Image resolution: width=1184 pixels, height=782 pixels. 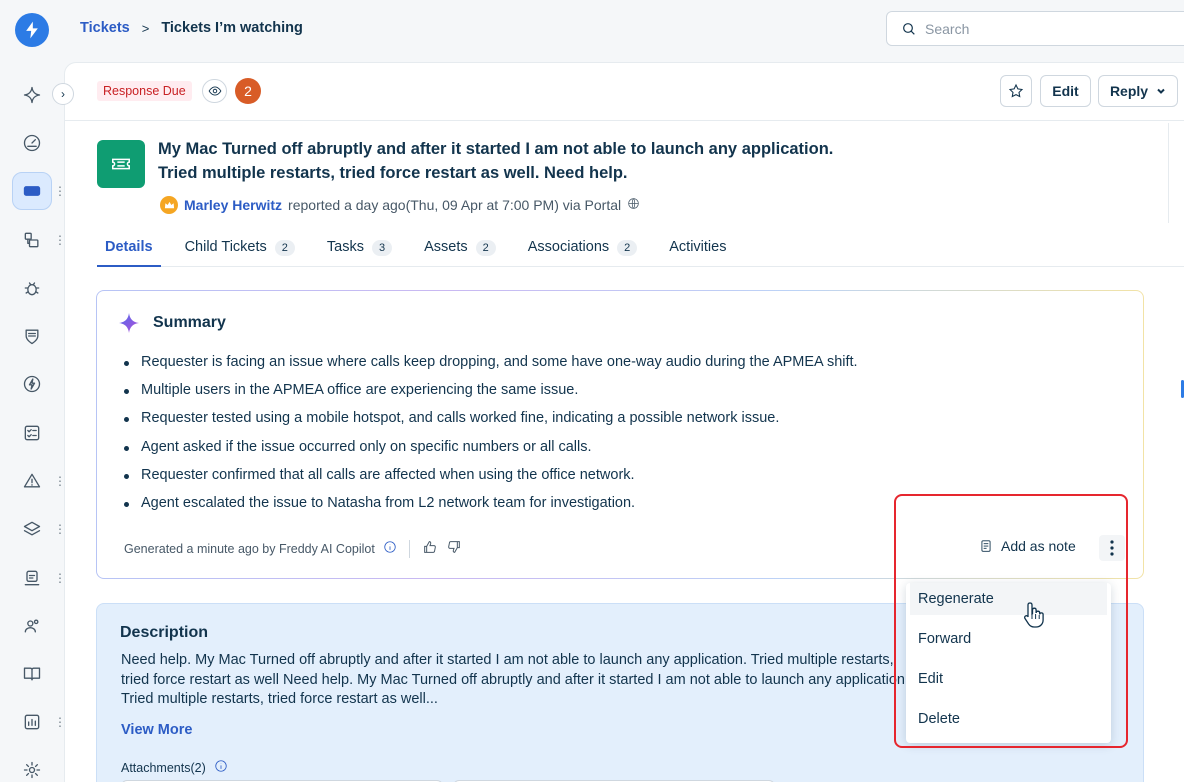 I want to click on ai-sparkle-icon, so click(x=129, y=323).